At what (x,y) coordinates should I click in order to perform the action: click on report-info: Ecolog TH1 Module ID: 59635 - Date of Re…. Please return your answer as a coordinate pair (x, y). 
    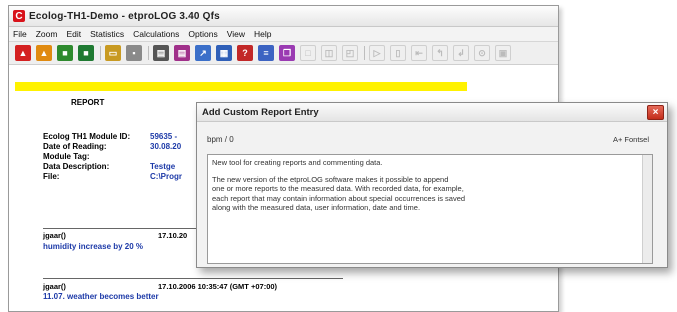
    Looking at the image, I should click on (112, 156).